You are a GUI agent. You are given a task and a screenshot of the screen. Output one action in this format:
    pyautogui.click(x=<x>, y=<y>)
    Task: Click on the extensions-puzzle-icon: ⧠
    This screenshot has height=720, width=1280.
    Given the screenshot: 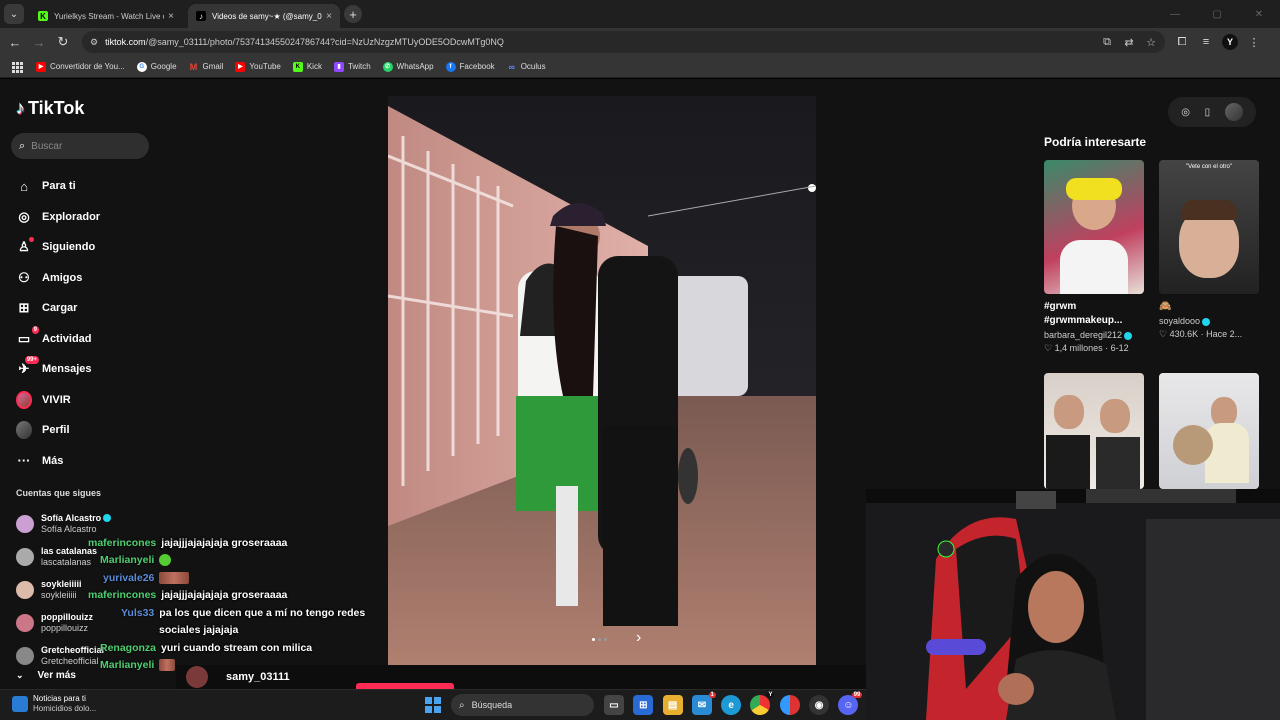 What is the action you would take?
    pyautogui.click(x=1182, y=42)
    